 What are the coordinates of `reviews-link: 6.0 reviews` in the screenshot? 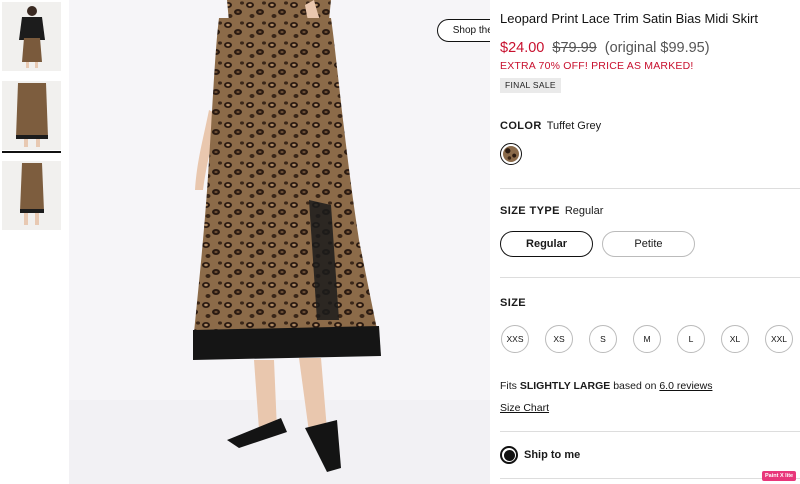 It's located at (685, 386).